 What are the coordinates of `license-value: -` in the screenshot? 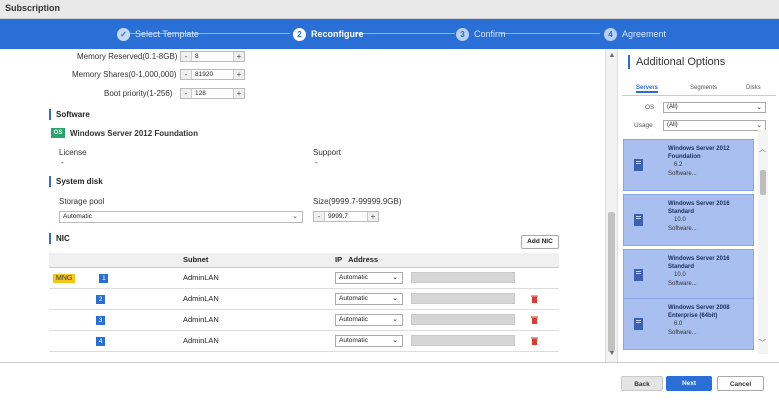 It's located at (62, 162).